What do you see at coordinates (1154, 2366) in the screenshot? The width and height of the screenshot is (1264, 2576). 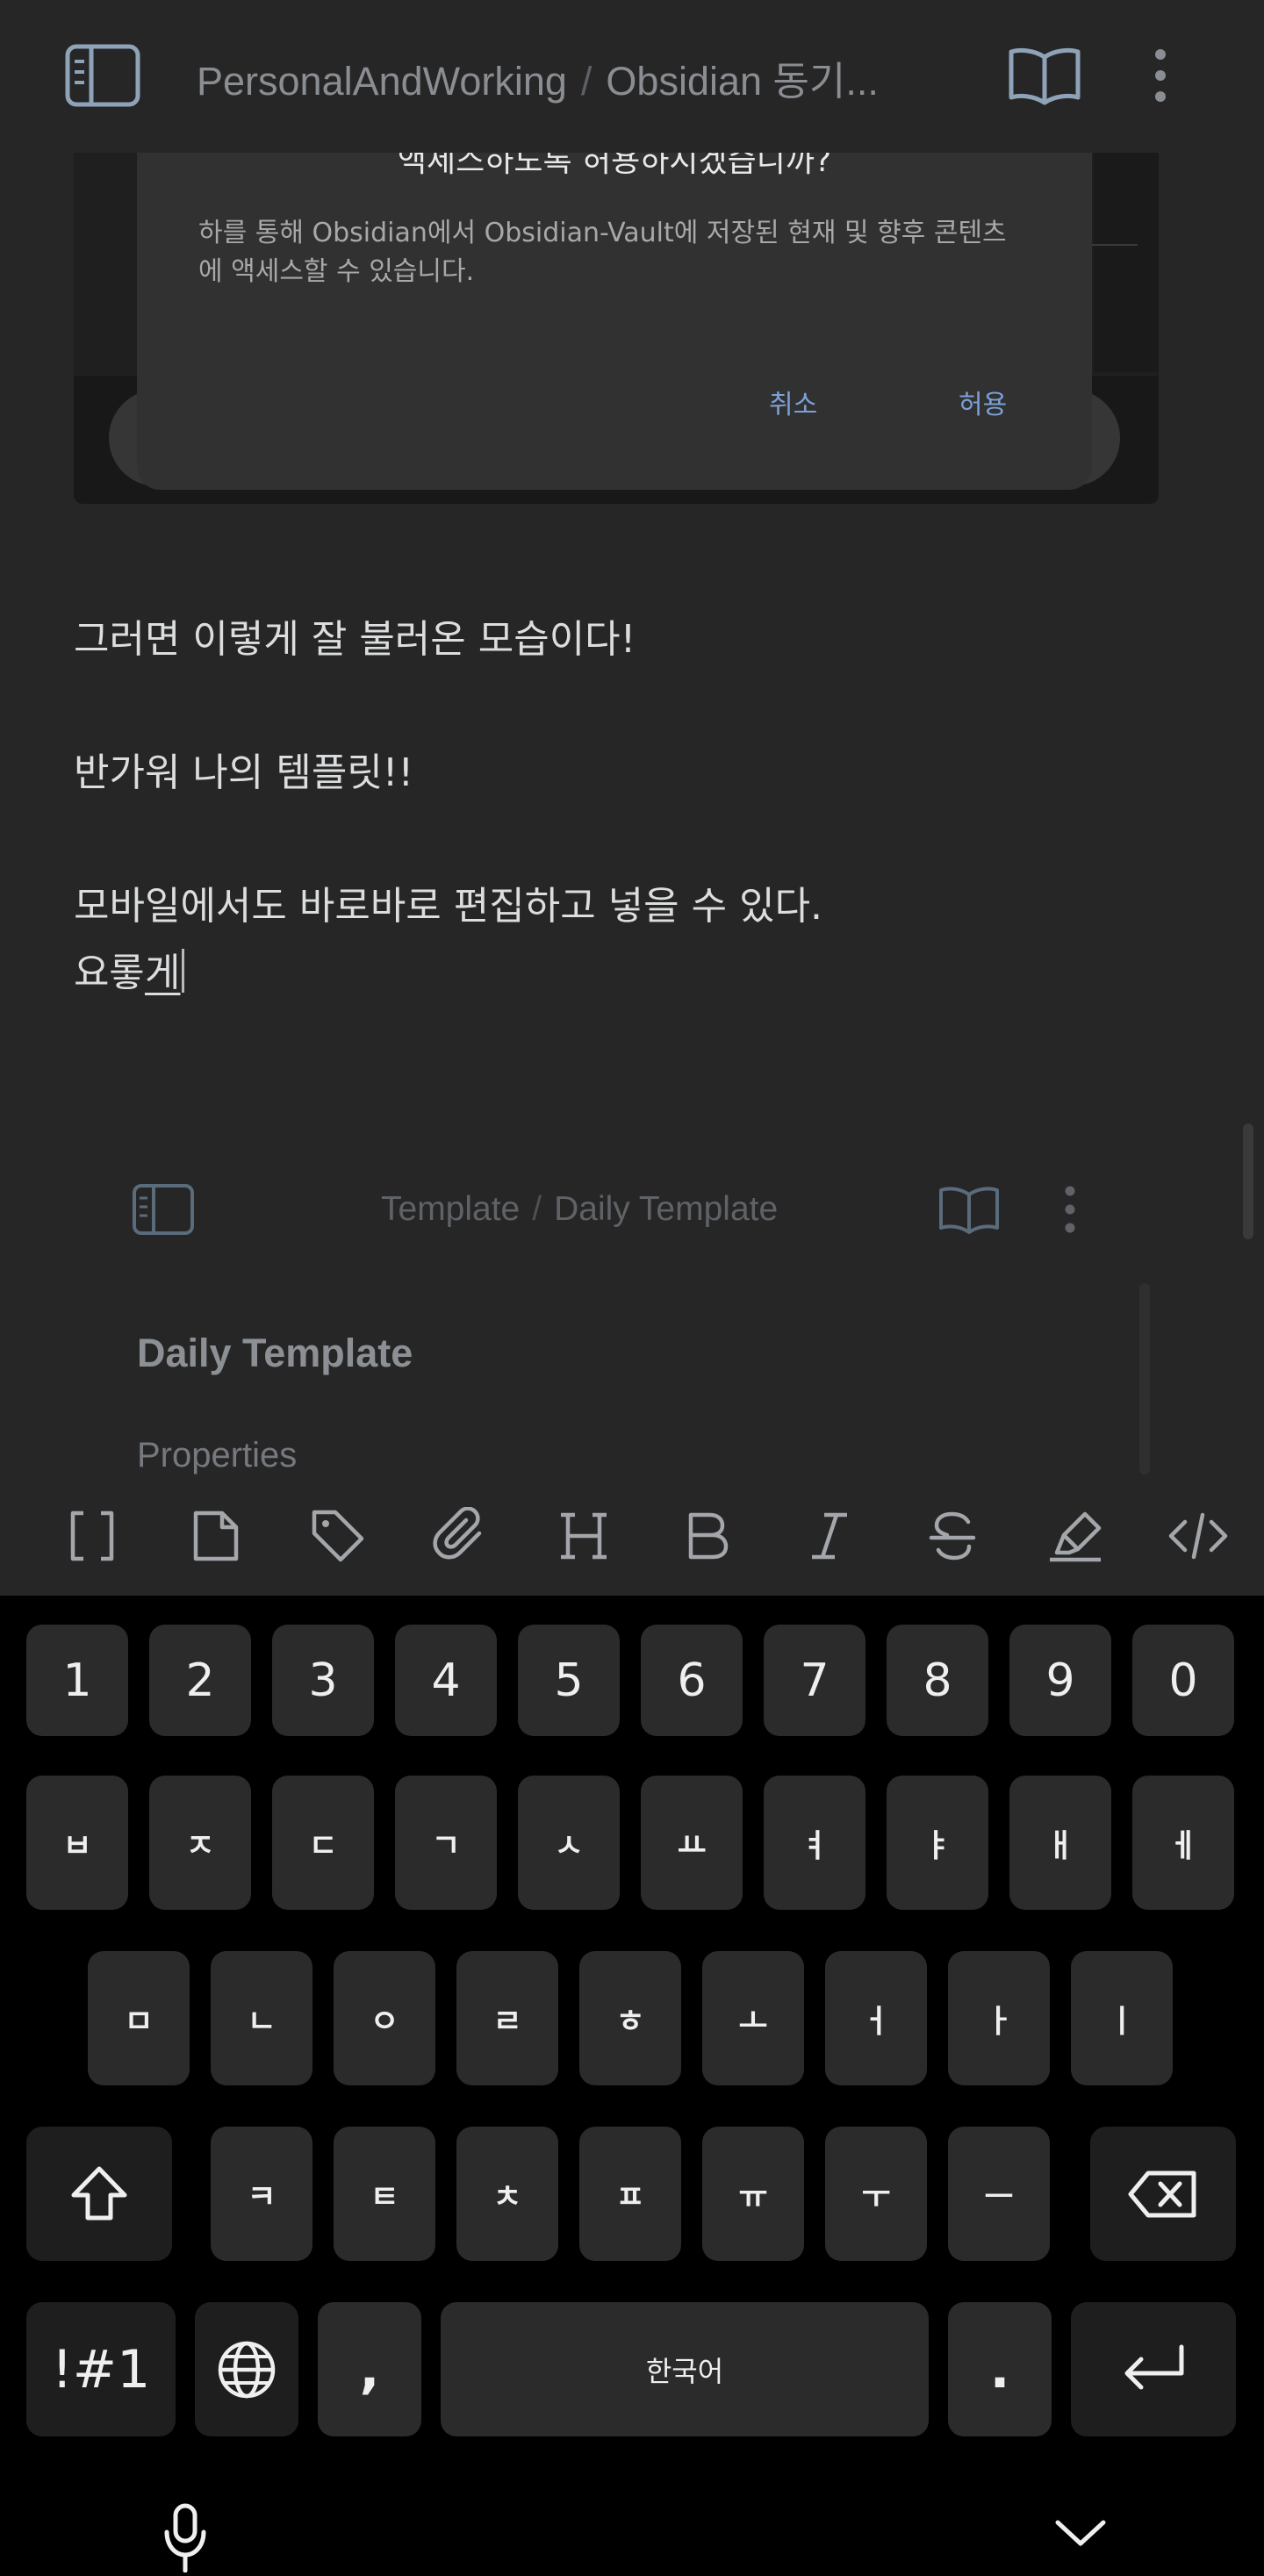 I see `enter-icon` at bounding box center [1154, 2366].